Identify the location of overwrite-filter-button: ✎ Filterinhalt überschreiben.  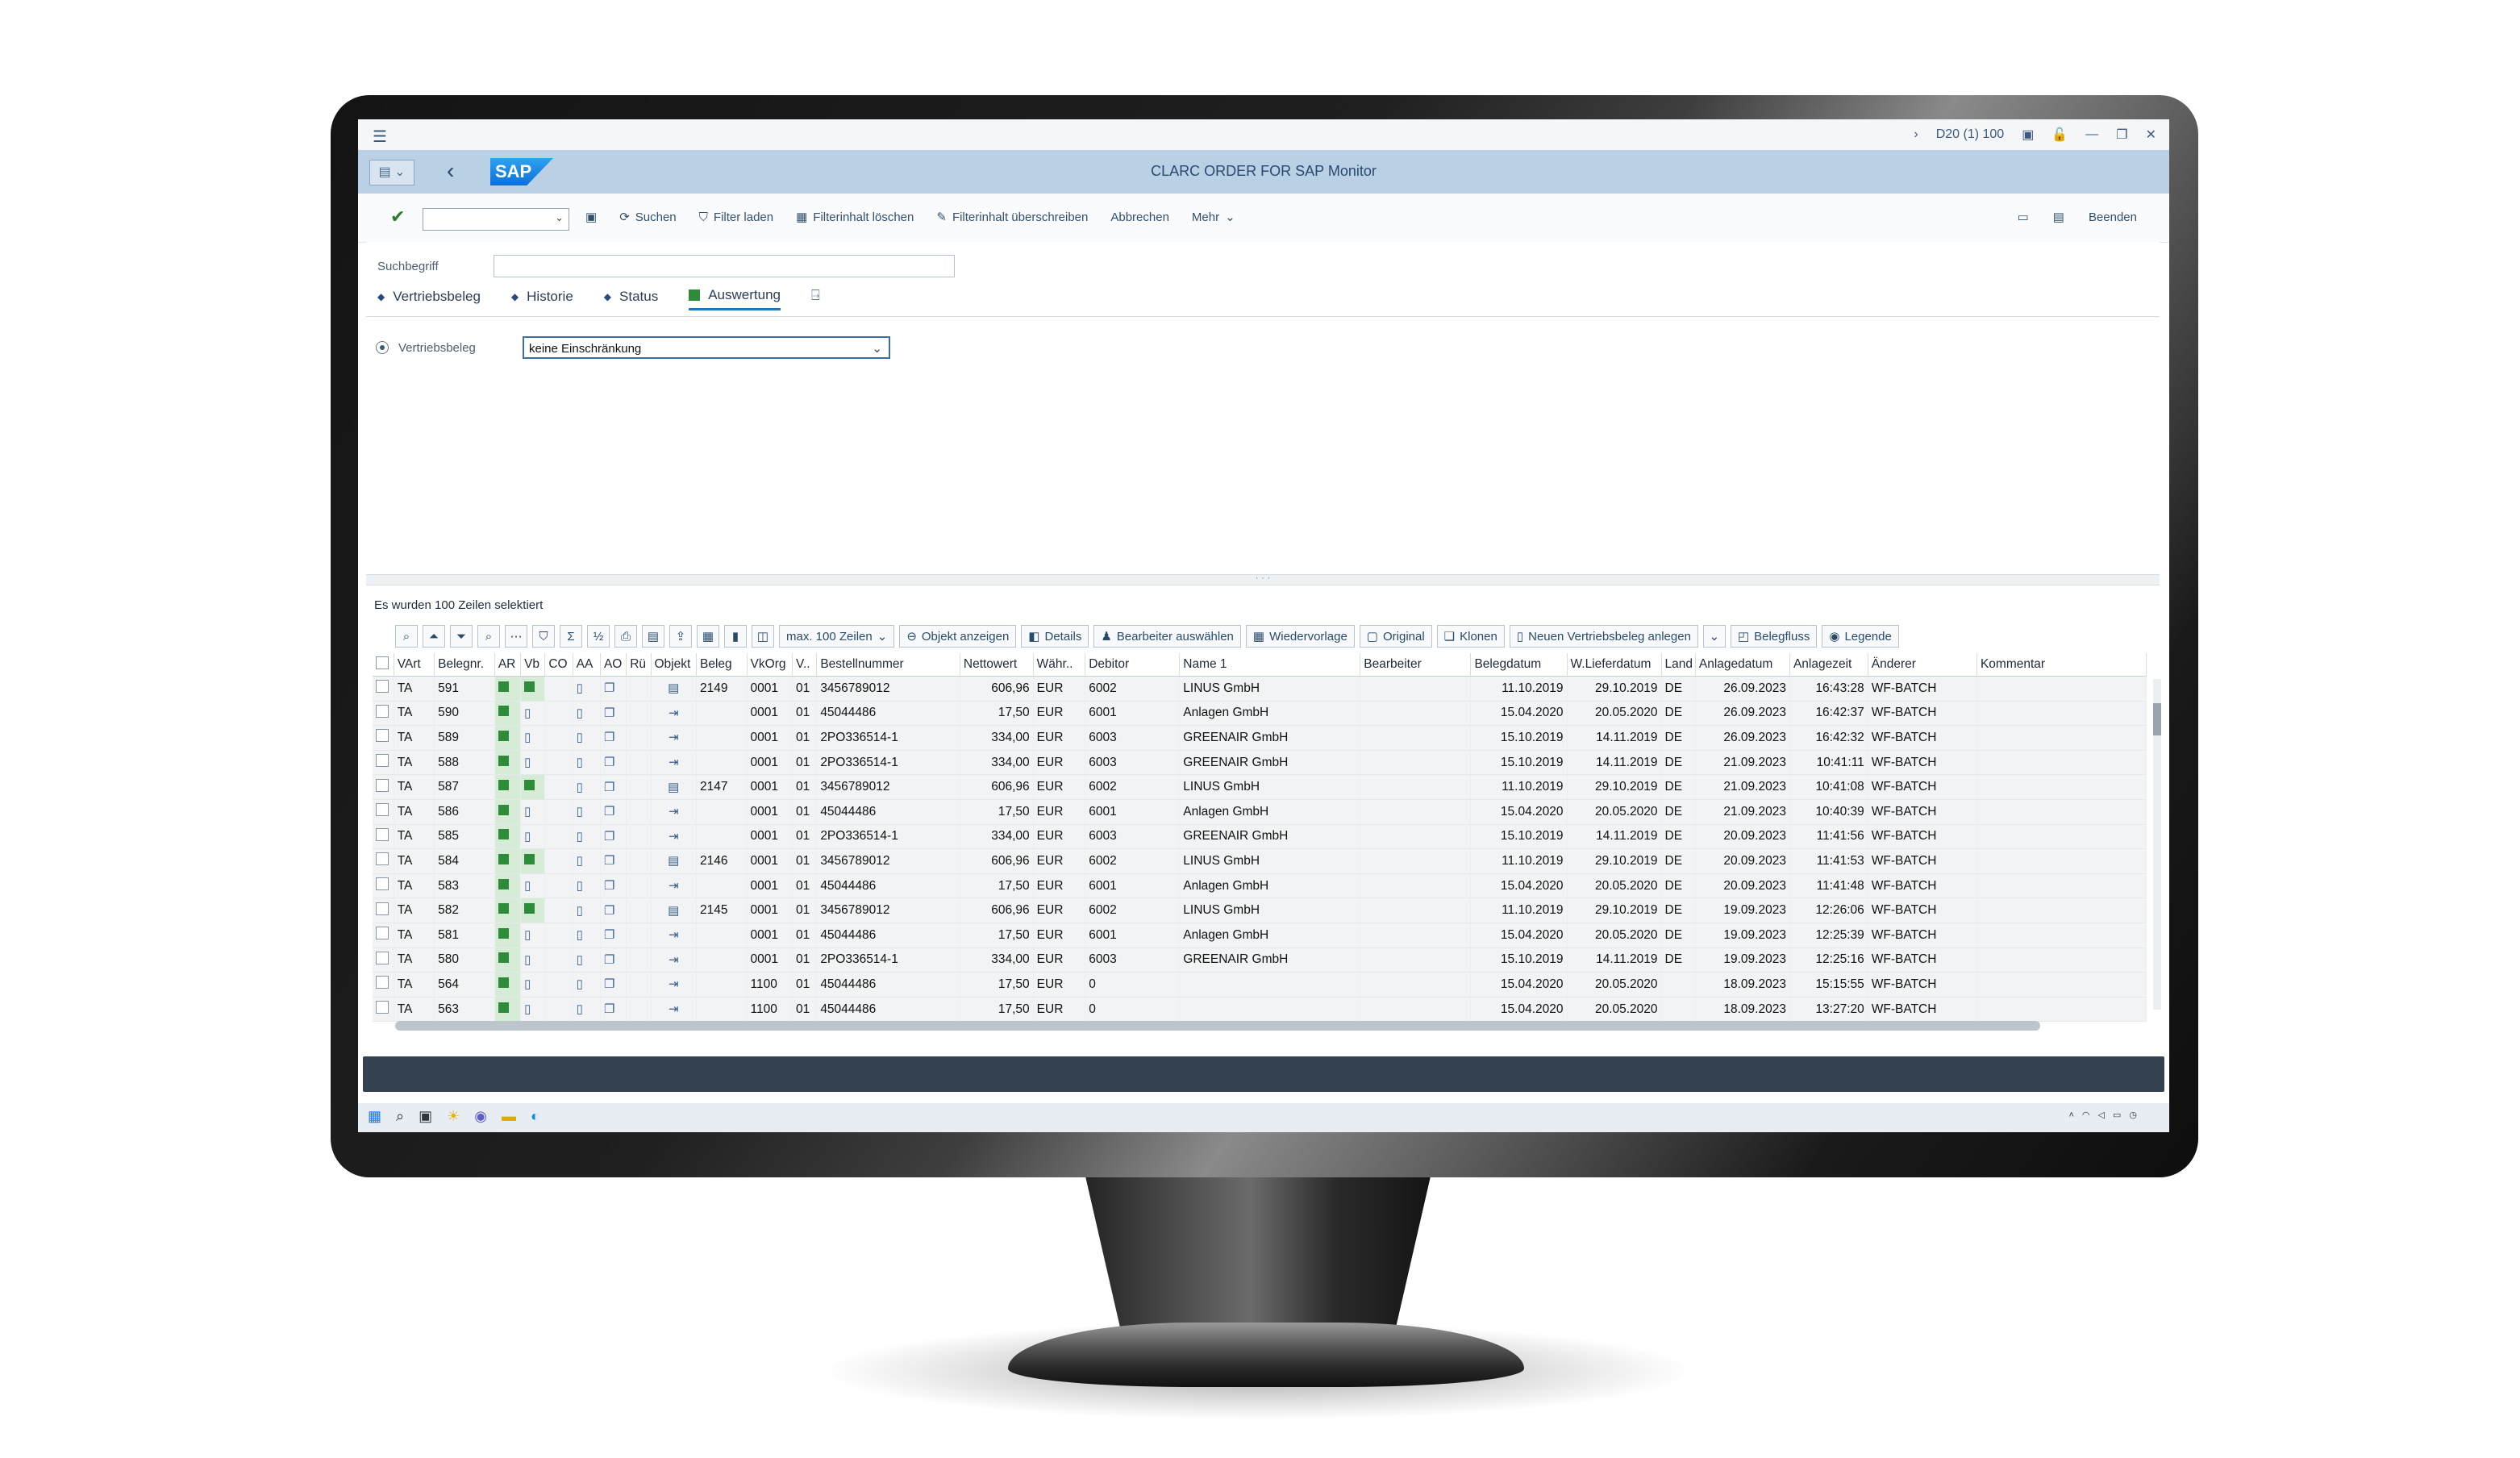
(1012, 217).